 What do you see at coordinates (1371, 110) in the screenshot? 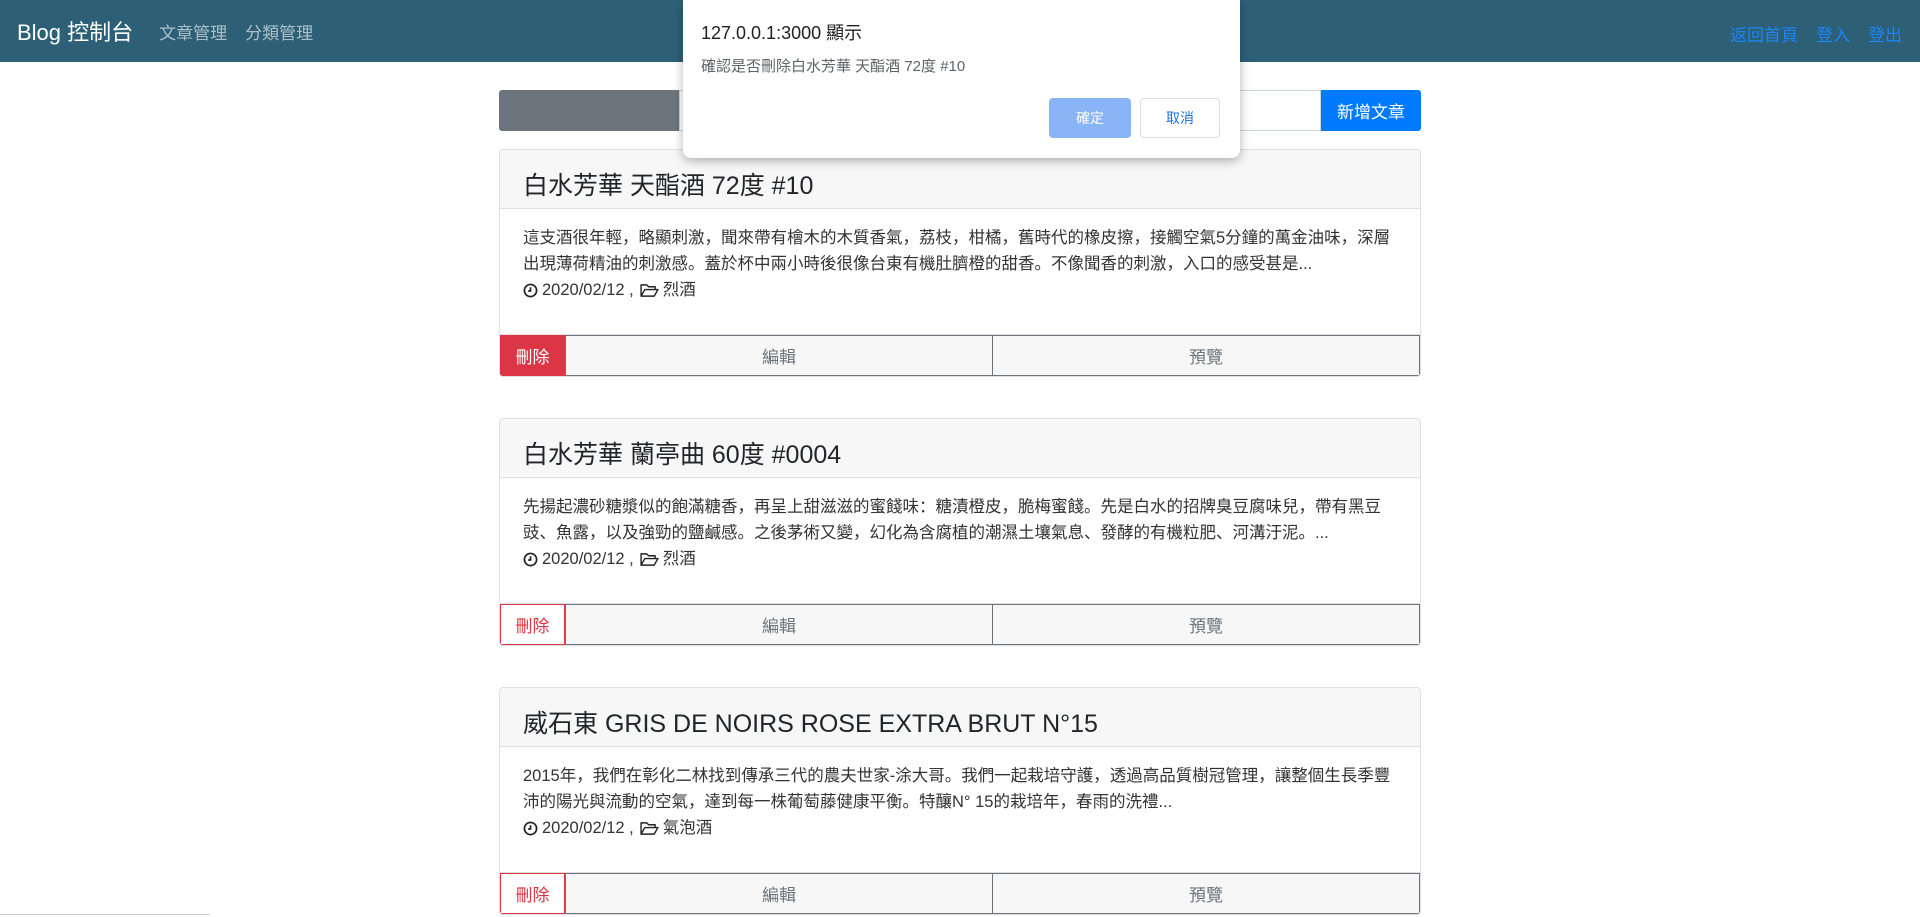
I see `new-article-button: 新增文章` at bounding box center [1371, 110].